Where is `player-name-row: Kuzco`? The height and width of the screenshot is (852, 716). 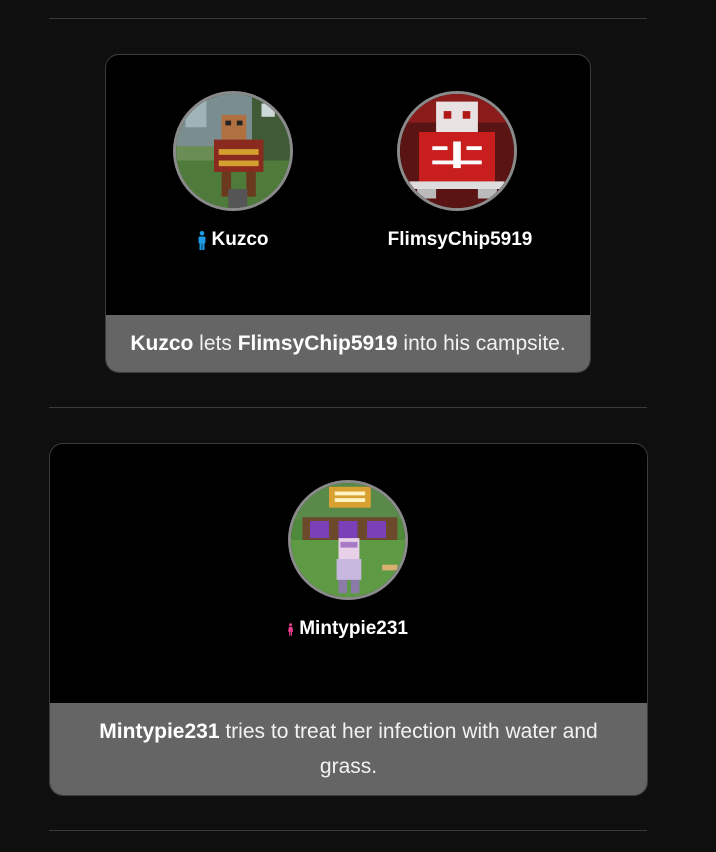
player-name-row: Kuzco is located at coordinates (233, 240).